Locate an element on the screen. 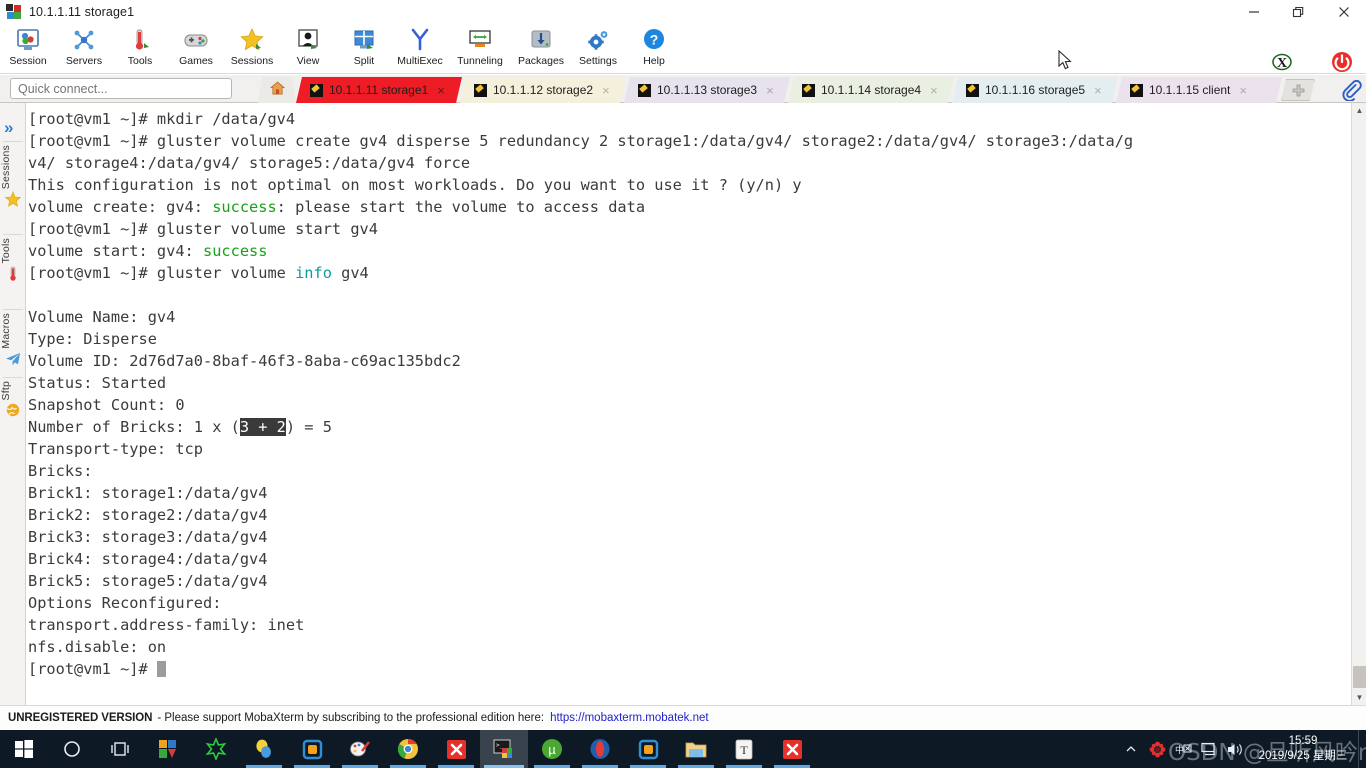  keyboard-ime-icon: 中 is located at coordinates (1183, 749).